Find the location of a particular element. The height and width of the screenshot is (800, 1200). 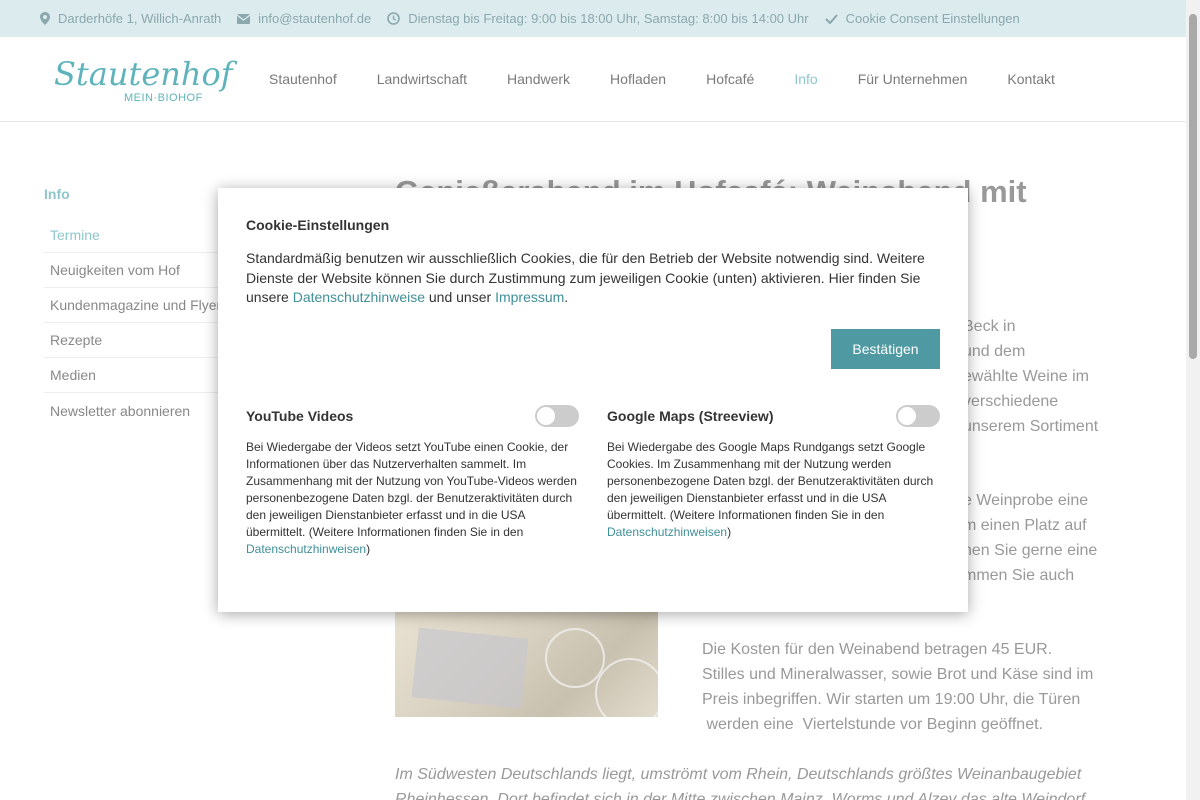

youtube-toggle is located at coordinates (557, 416).